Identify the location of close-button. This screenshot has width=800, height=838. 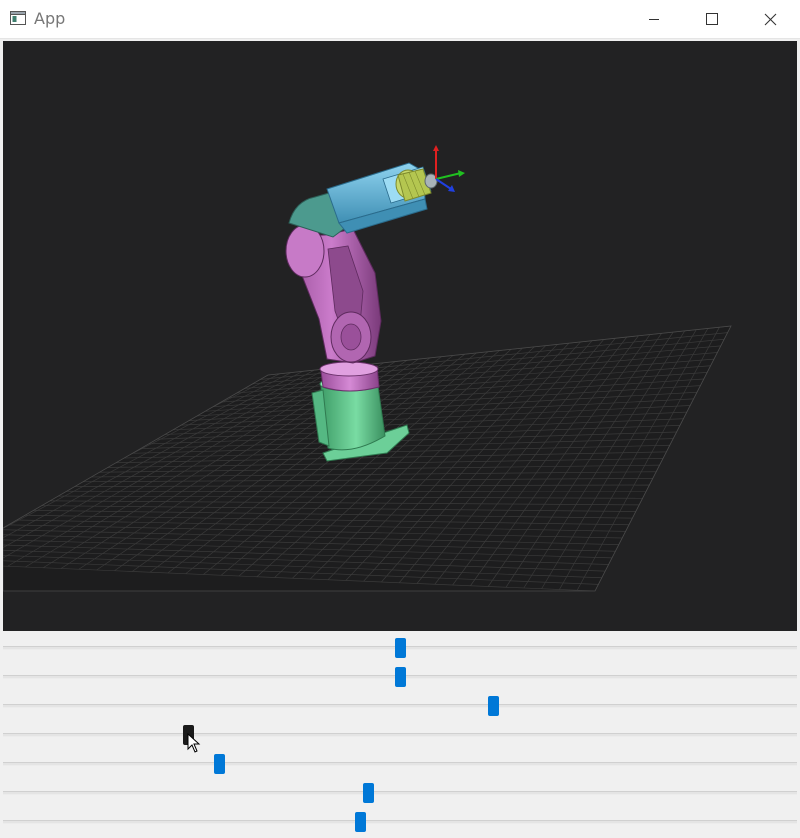
(770, 19).